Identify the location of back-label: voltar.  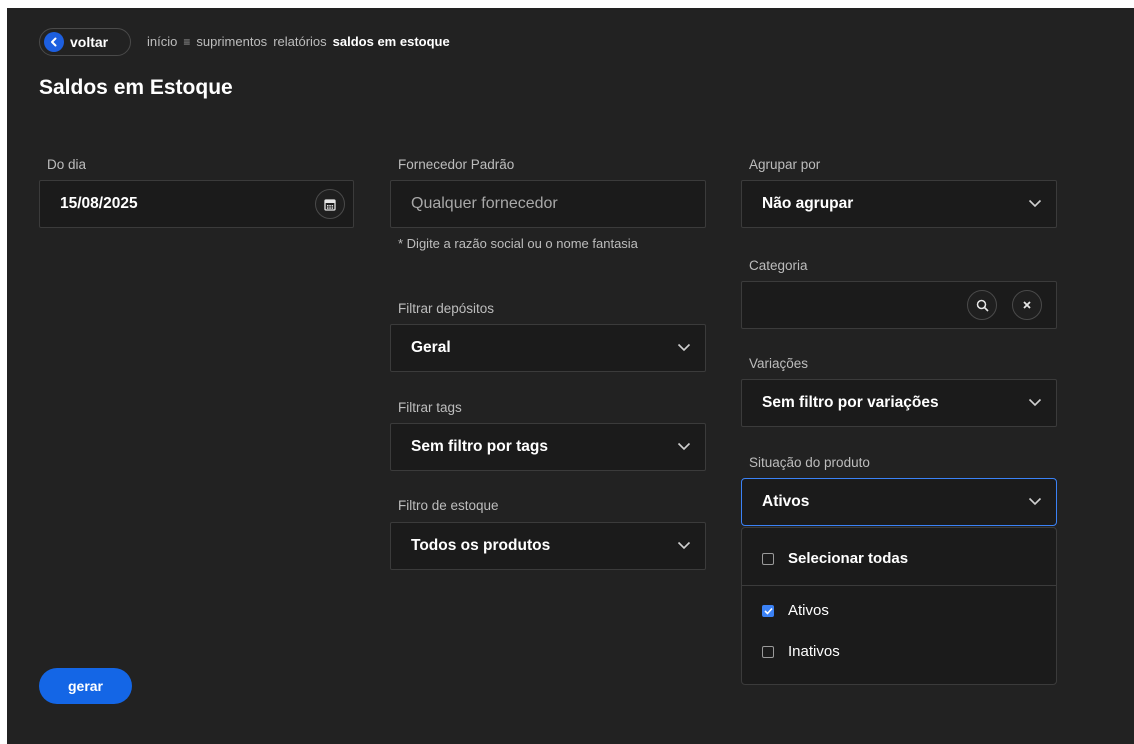
(89, 42).